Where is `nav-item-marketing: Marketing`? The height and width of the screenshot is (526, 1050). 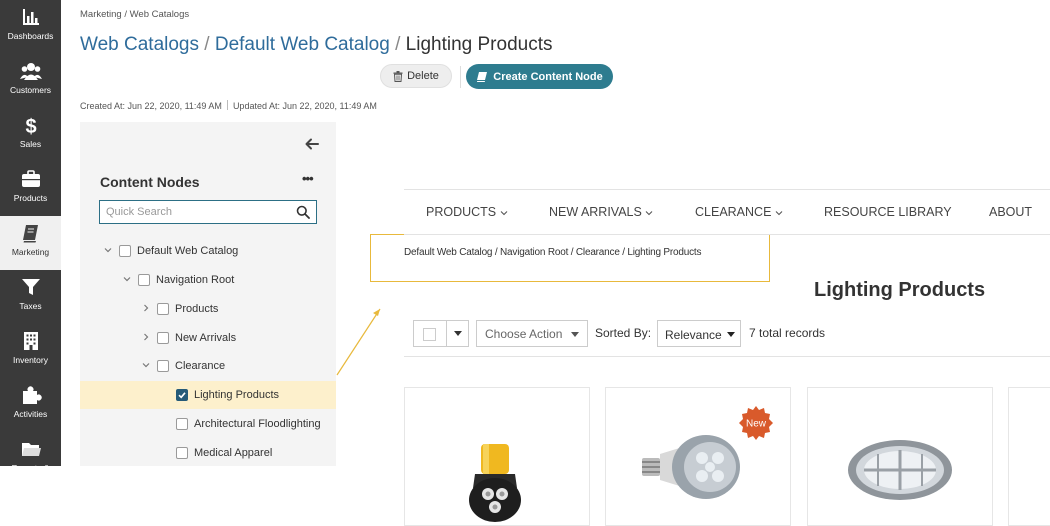 nav-item-marketing: Marketing is located at coordinates (30, 243).